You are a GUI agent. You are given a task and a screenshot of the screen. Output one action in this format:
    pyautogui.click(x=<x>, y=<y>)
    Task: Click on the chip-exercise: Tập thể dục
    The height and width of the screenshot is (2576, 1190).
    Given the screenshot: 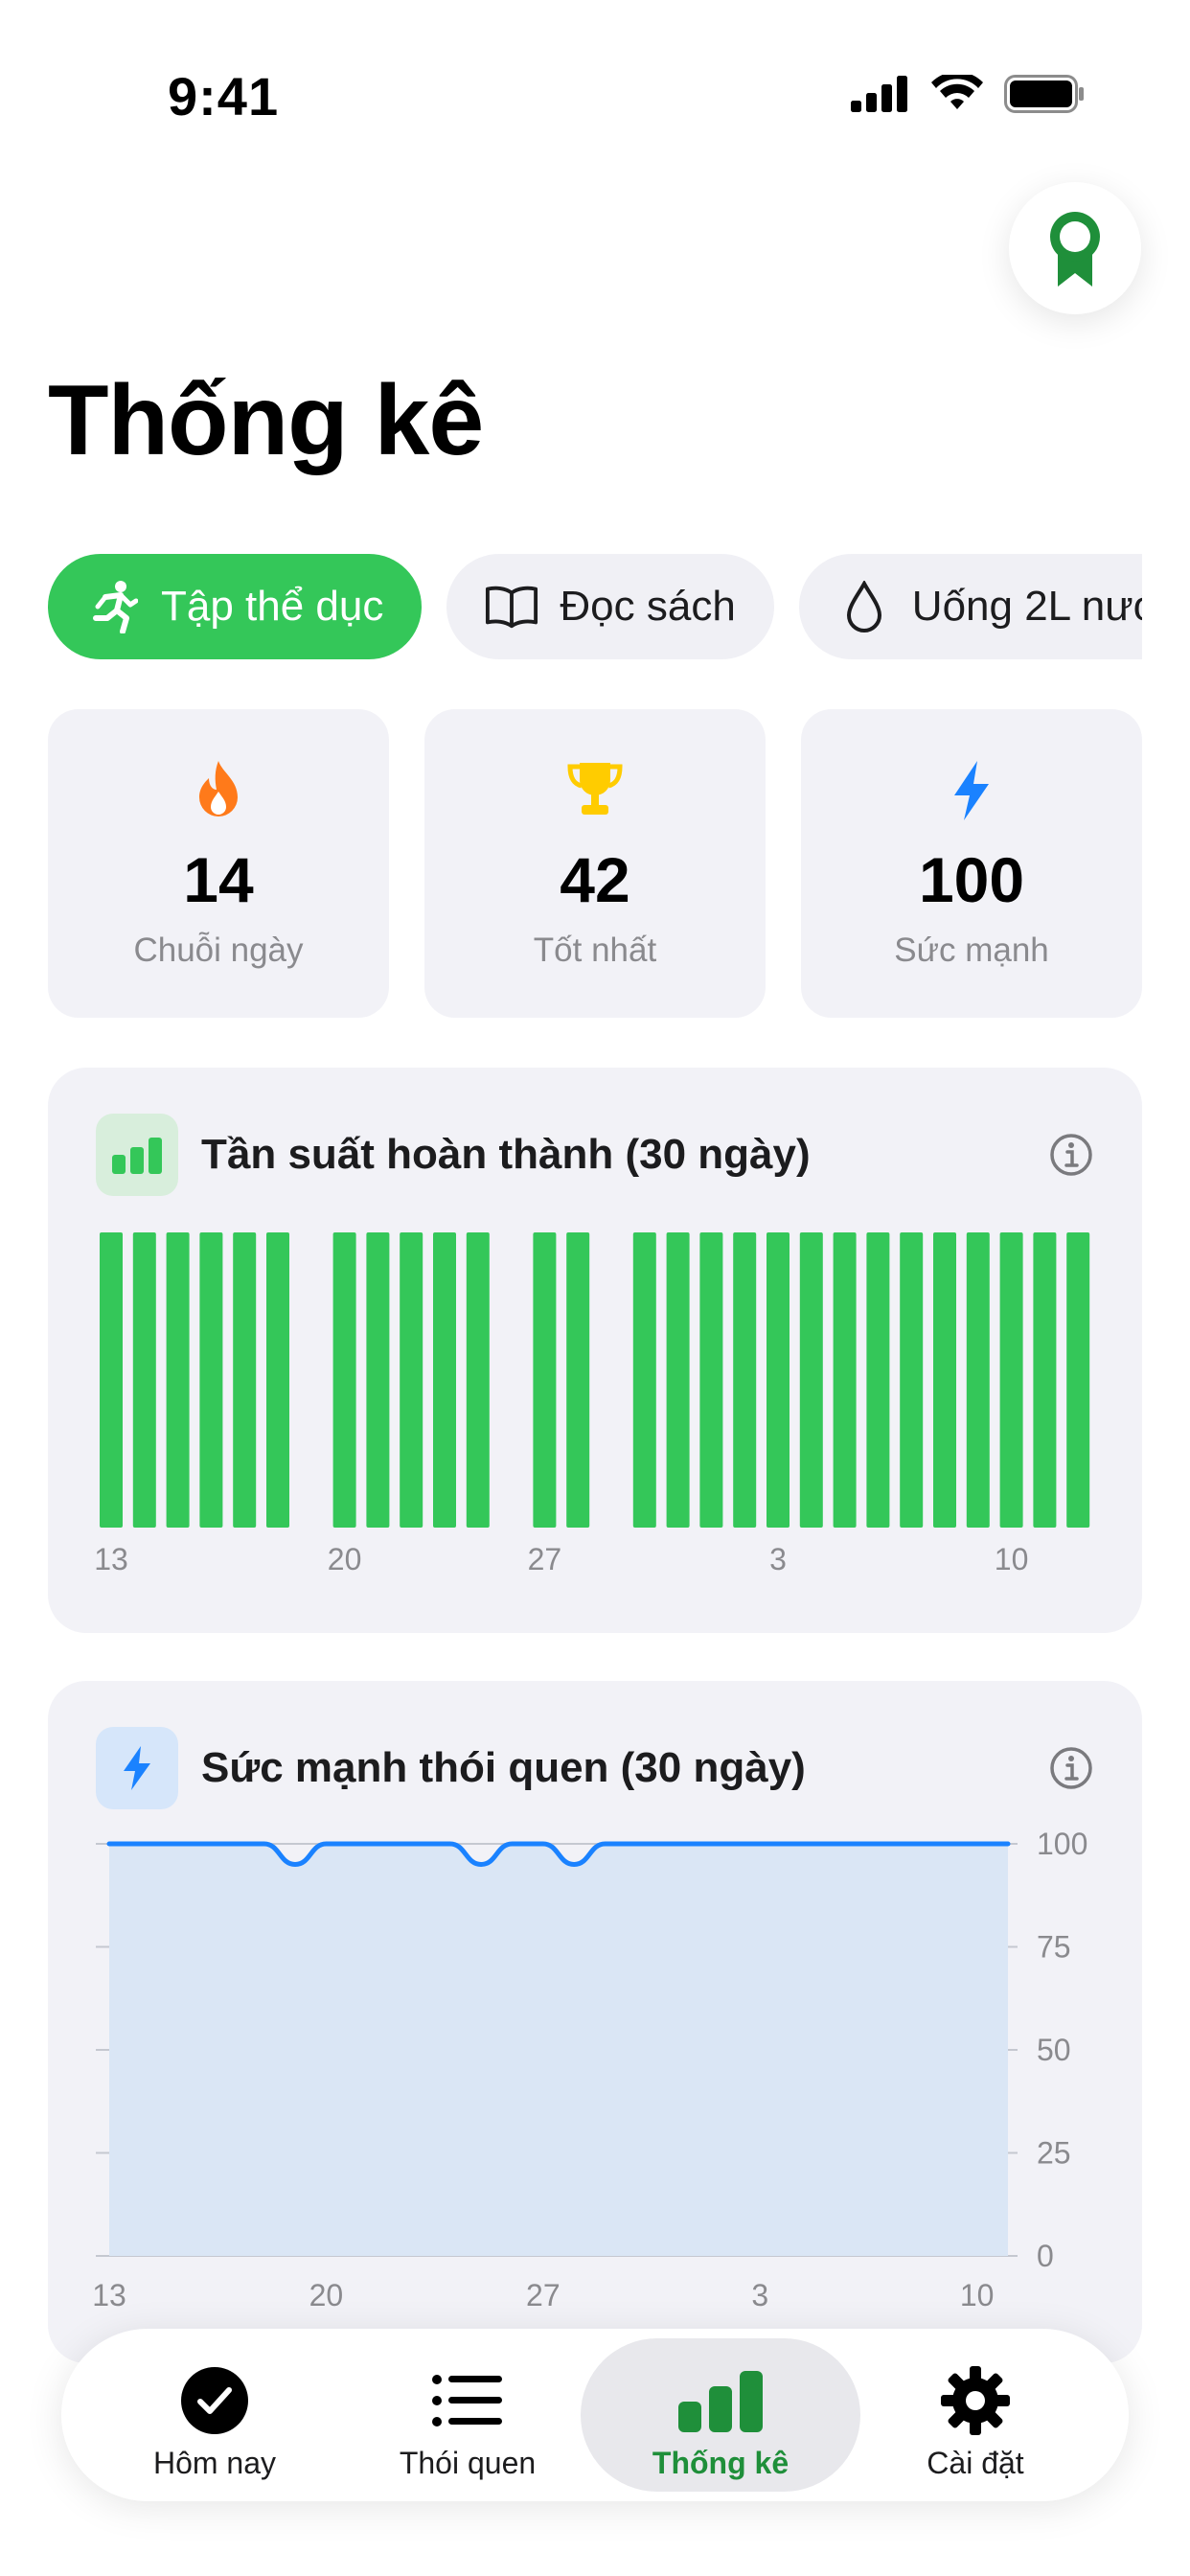 What is the action you would take?
    pyautogui.click(x=236, y=606)
    